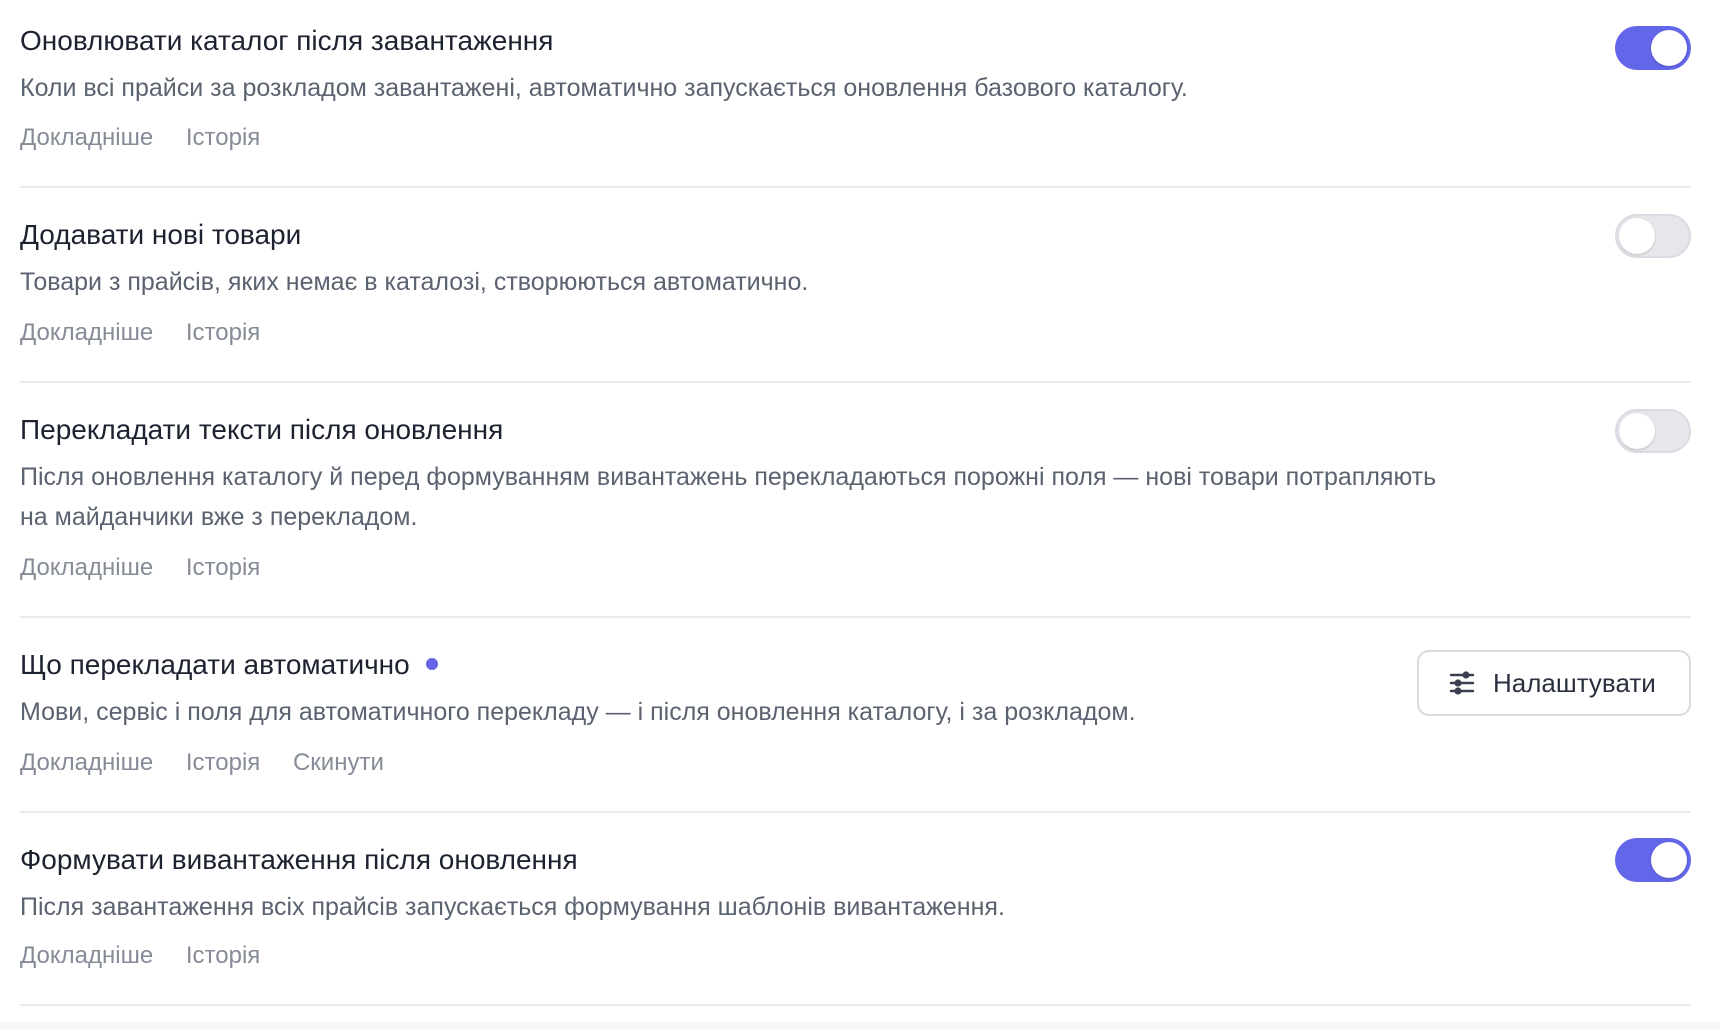 Image resolution: width=1720 pixels, height=1030 pixels. I want to click on reset-link: Скинути, so click(338, 762).